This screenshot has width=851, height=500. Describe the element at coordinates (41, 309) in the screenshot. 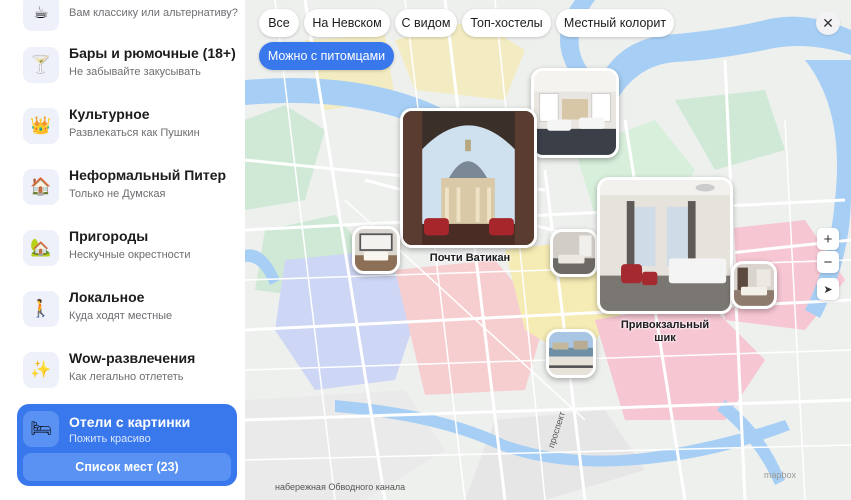

I see `walker-icon: 🚶` at that location.